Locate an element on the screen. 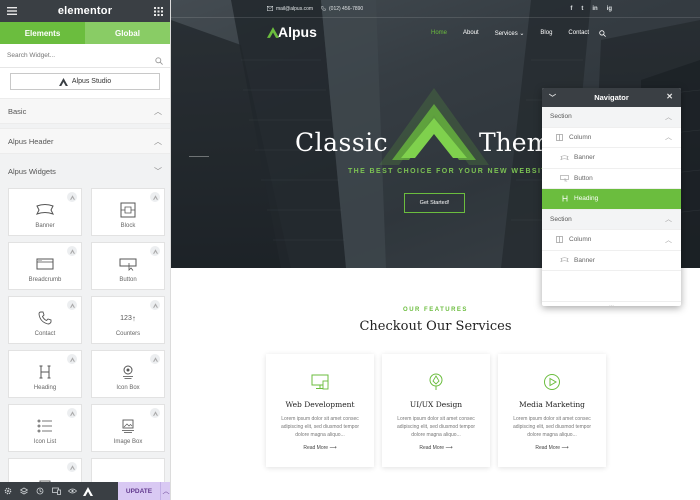 This screenshot has height=500, width=700. widget-block: Block is located at coordinates (128, 212).